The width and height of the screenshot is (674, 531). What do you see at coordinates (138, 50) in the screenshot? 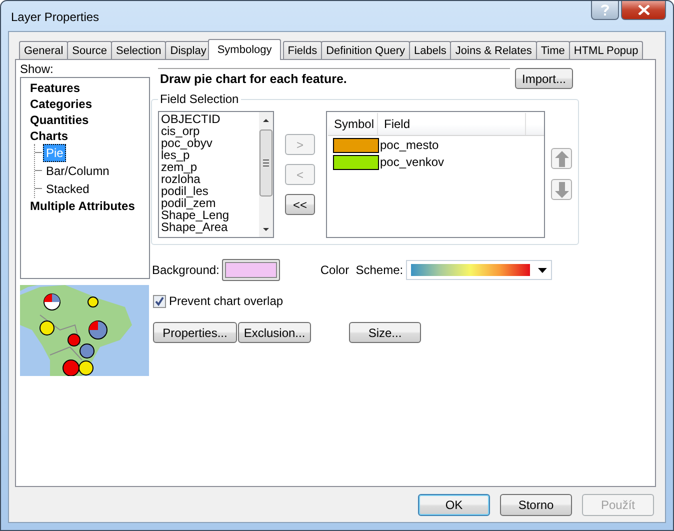
I see `tab: Selection` at bounding box center [138, 50].